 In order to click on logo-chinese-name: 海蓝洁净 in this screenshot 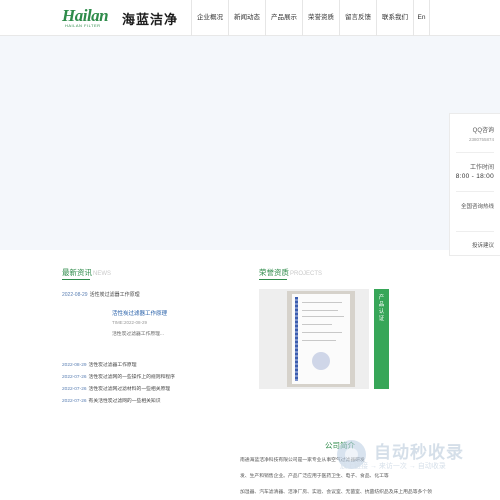, I will do `click(150, 20)`.